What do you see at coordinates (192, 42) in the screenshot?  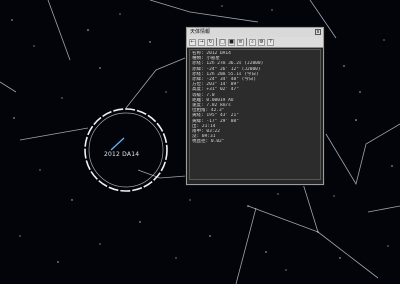 I see `back-icon: ←` at bounding box center [192, 42].